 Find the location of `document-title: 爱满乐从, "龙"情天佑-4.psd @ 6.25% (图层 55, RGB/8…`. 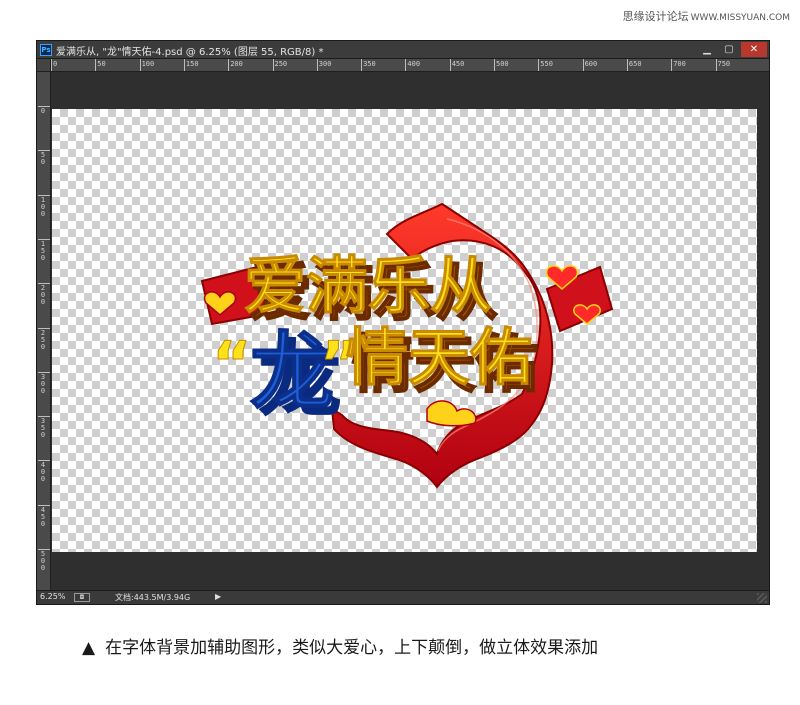

document-title: 爱满乐从, "龙"情天佑-4.psd @ 6.25% (图层 55, RGB/8… is located at coordinates (190, 52).